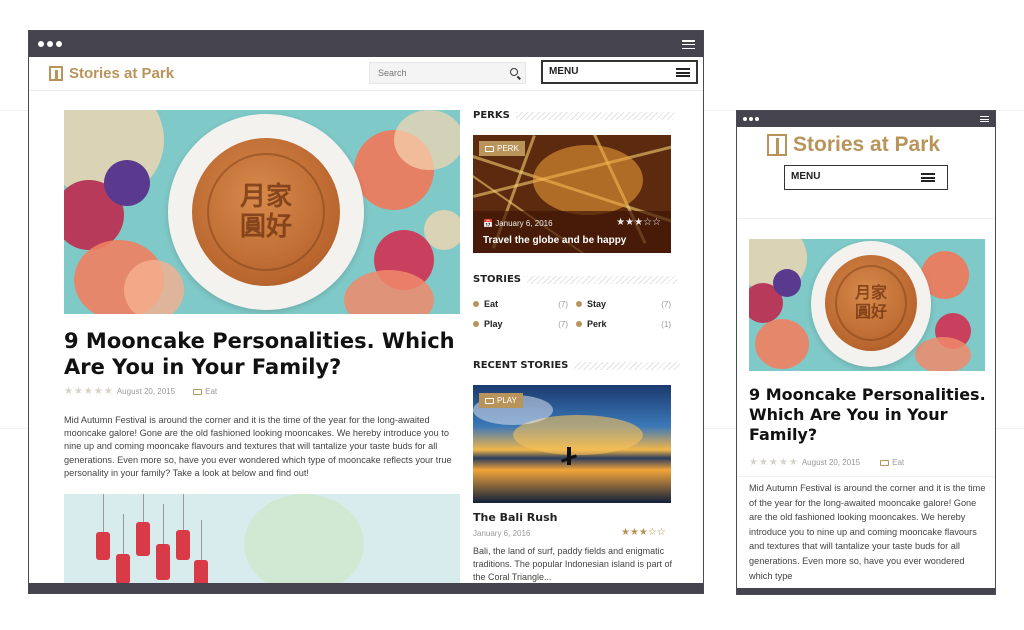 This screenshot has height=630, width=1024. Describe the element at coordinates (366, 74) in the screenshot. I see `site-header: Stories at Park MENU` at that location.